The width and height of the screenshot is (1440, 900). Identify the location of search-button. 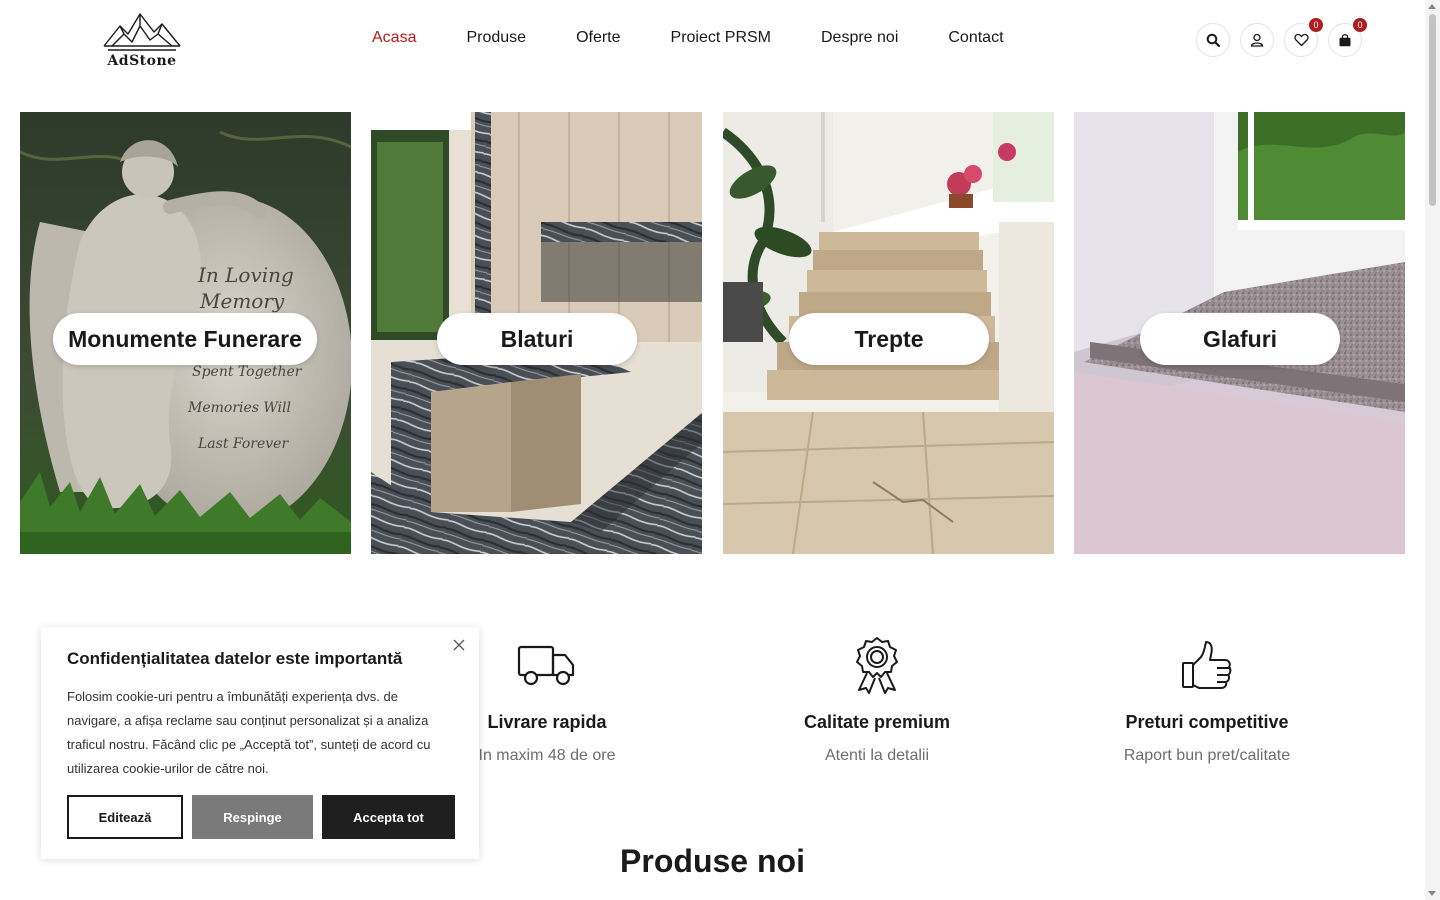
(1213, 40).